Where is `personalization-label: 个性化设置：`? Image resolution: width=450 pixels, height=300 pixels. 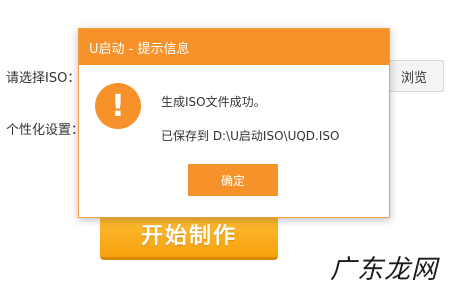
personalization-label: 个性化设置： is located at coordinates (45, 130).